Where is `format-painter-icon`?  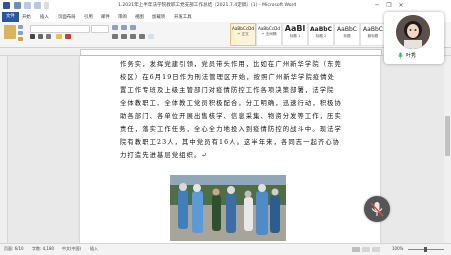
format-painter-icon is located at coordinates (20, 39).